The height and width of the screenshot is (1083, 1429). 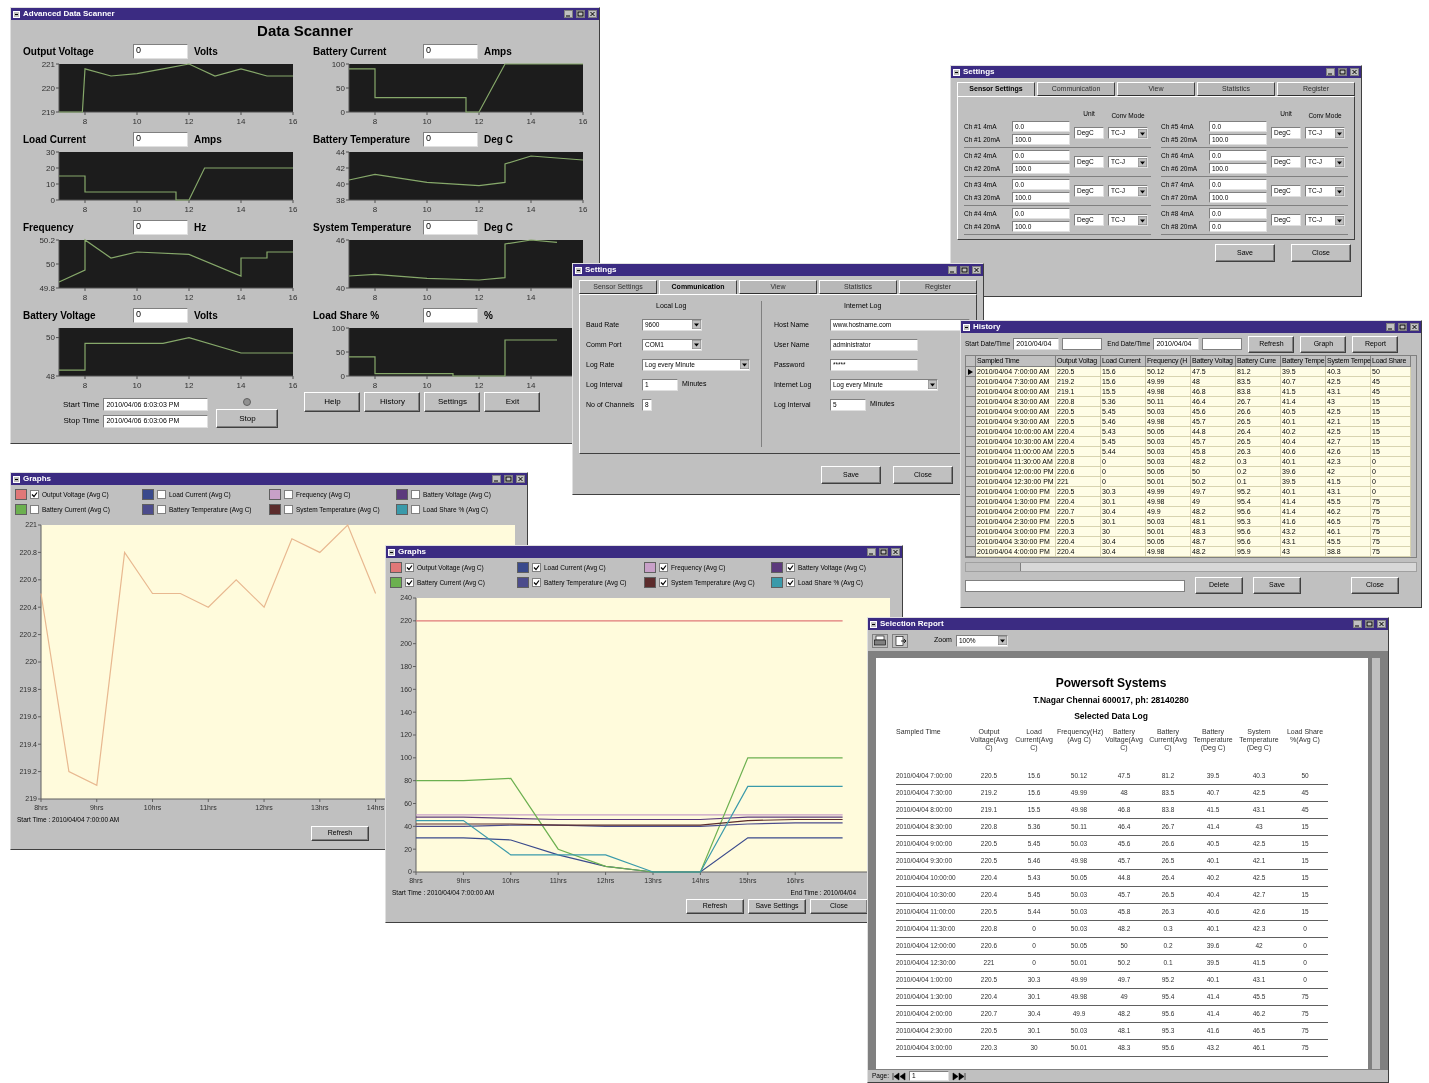 I want to click on button: Exit, so click(x=512, y=402).